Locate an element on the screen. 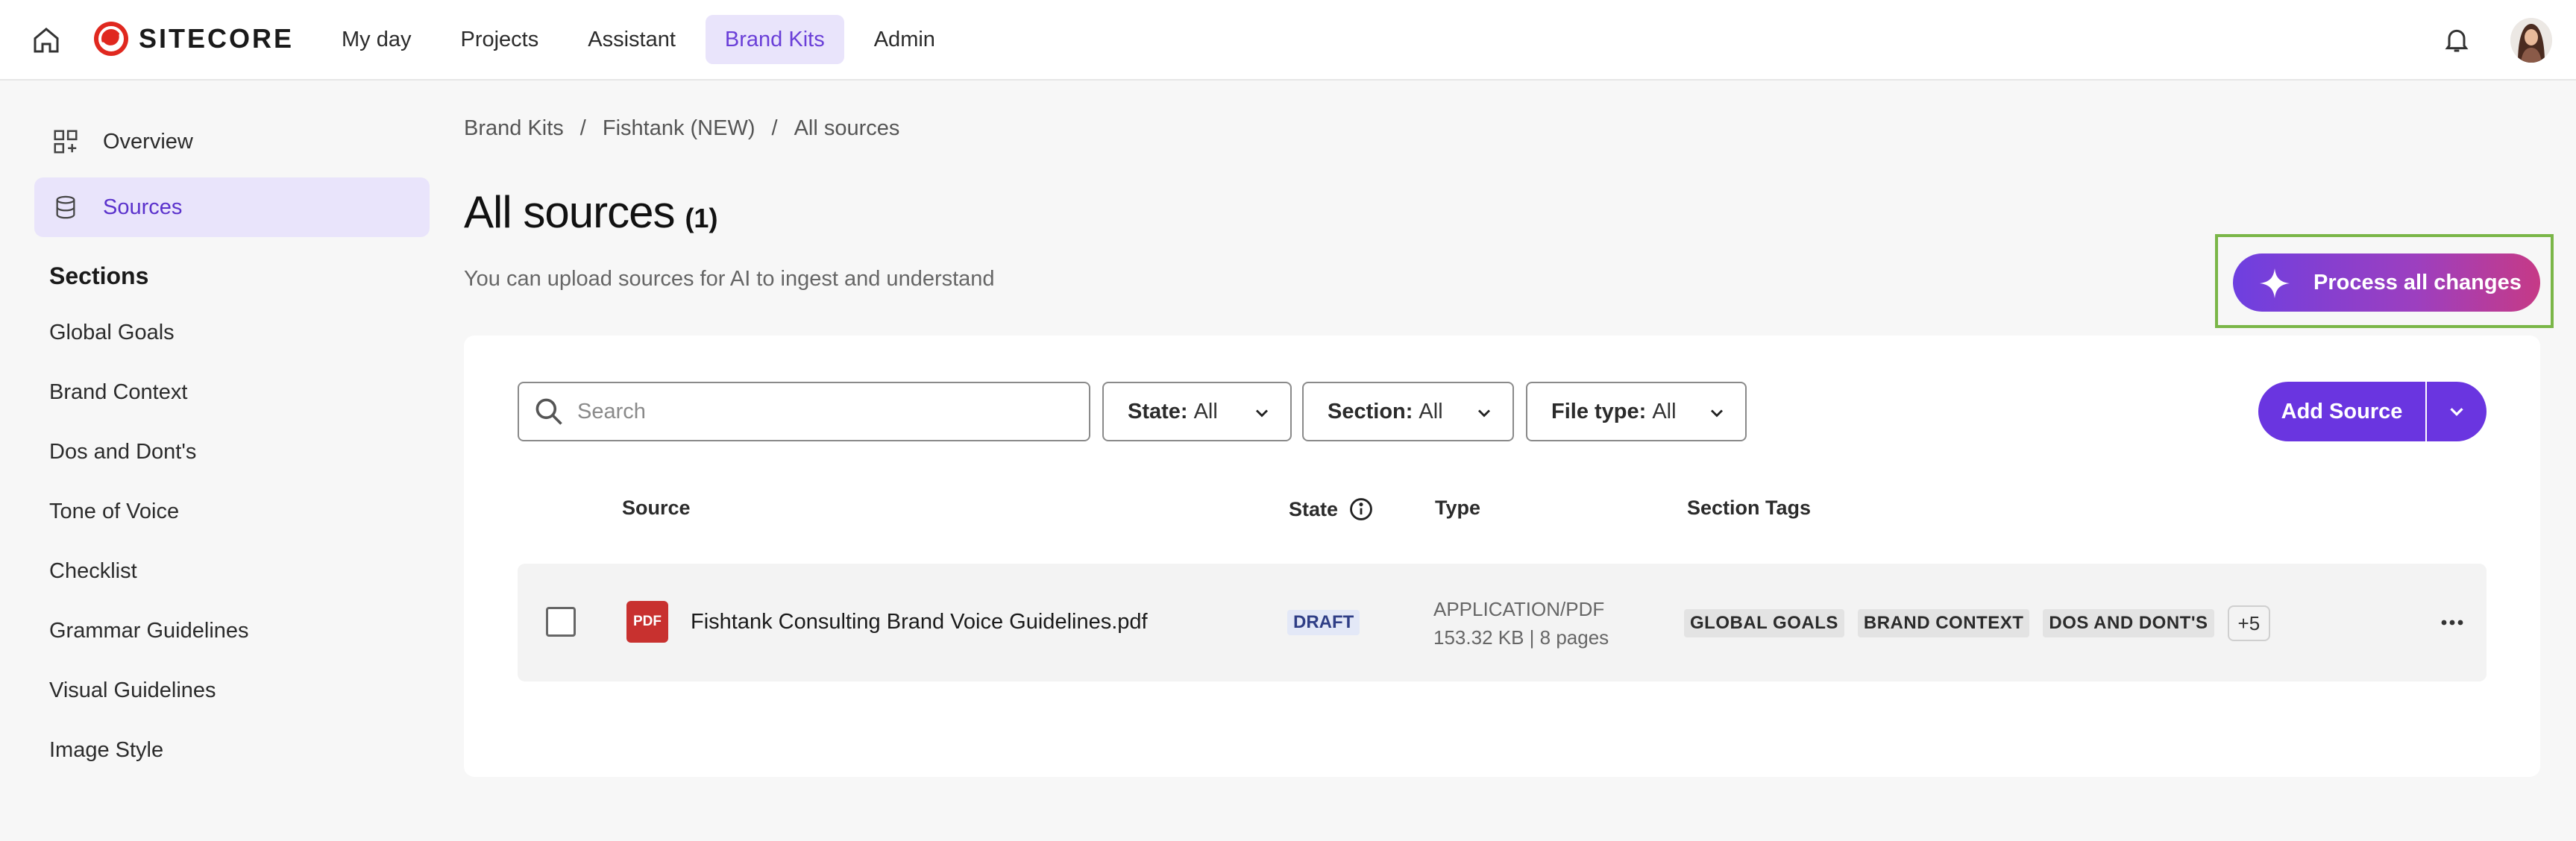  breadcrumb-brand-kits: Brand Kits is located at coordinates (514, 128).